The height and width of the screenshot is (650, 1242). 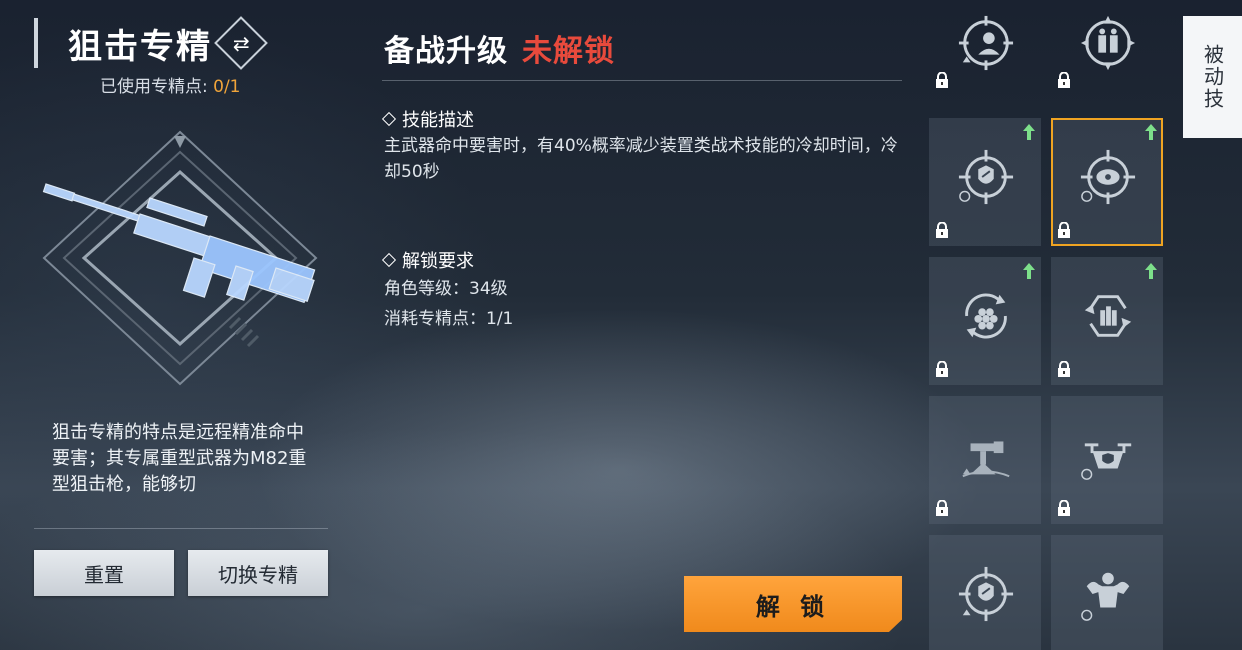 I want to click on passive-skill-tab: 被动技, so click(x=1212, y=77).